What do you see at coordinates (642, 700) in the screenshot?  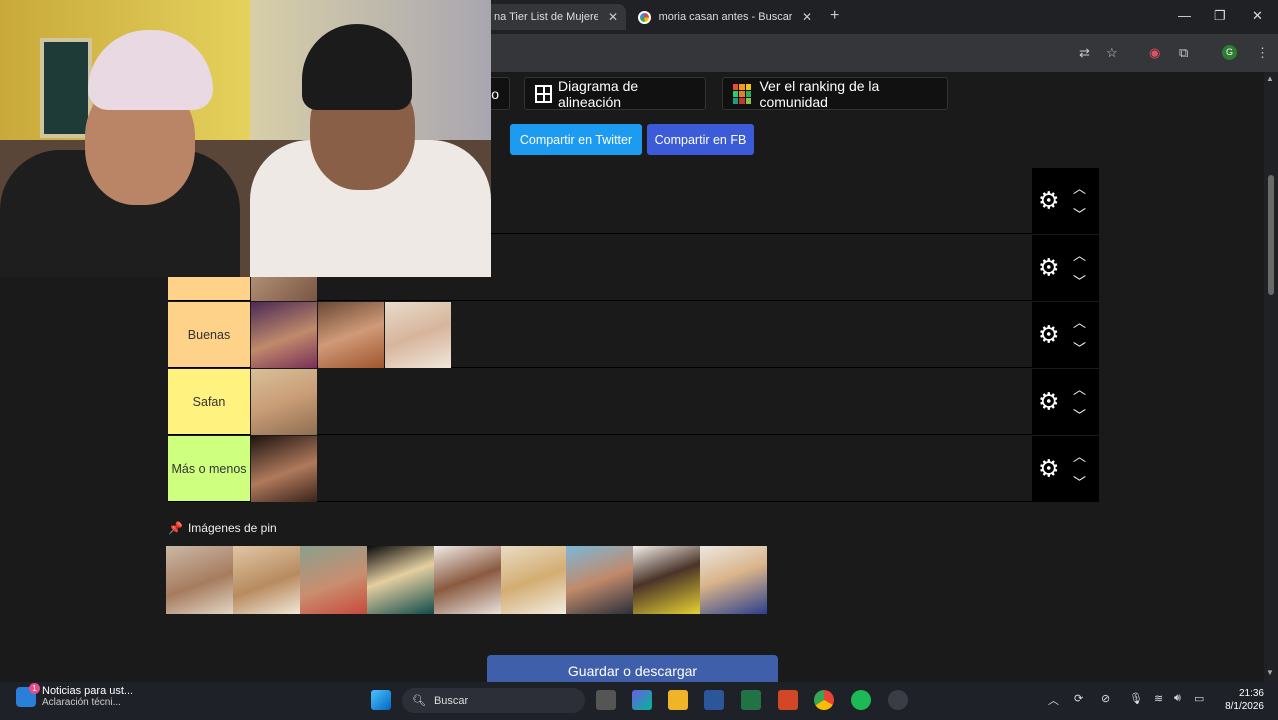 I see `copilot-icon` at bounding box center [642, 700].